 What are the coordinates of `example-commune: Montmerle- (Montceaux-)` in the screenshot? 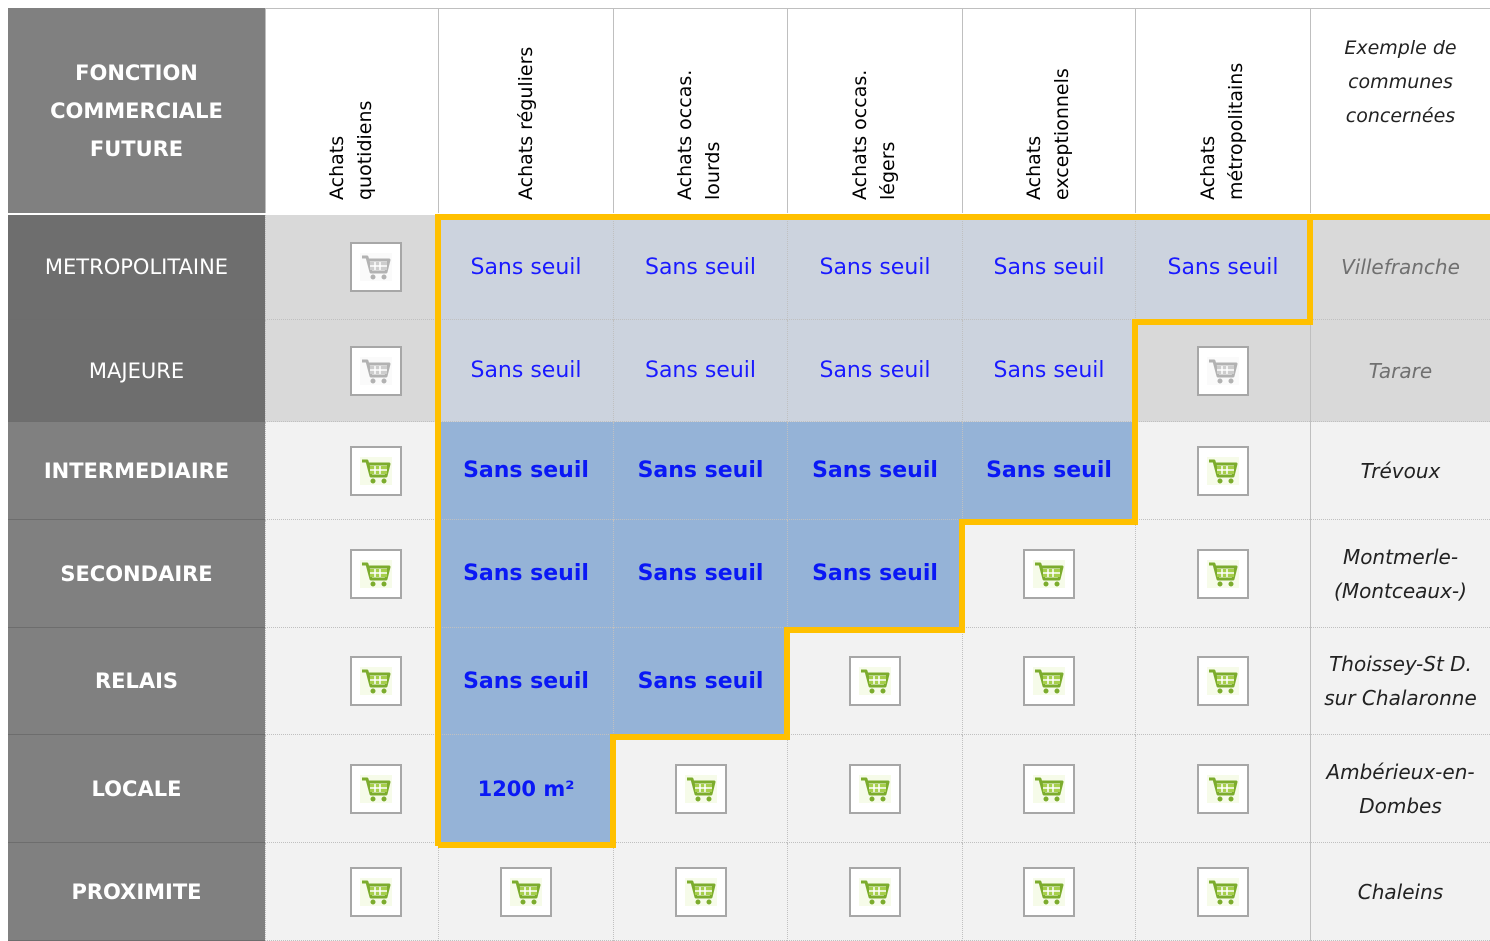 It's located at (1400, 574).